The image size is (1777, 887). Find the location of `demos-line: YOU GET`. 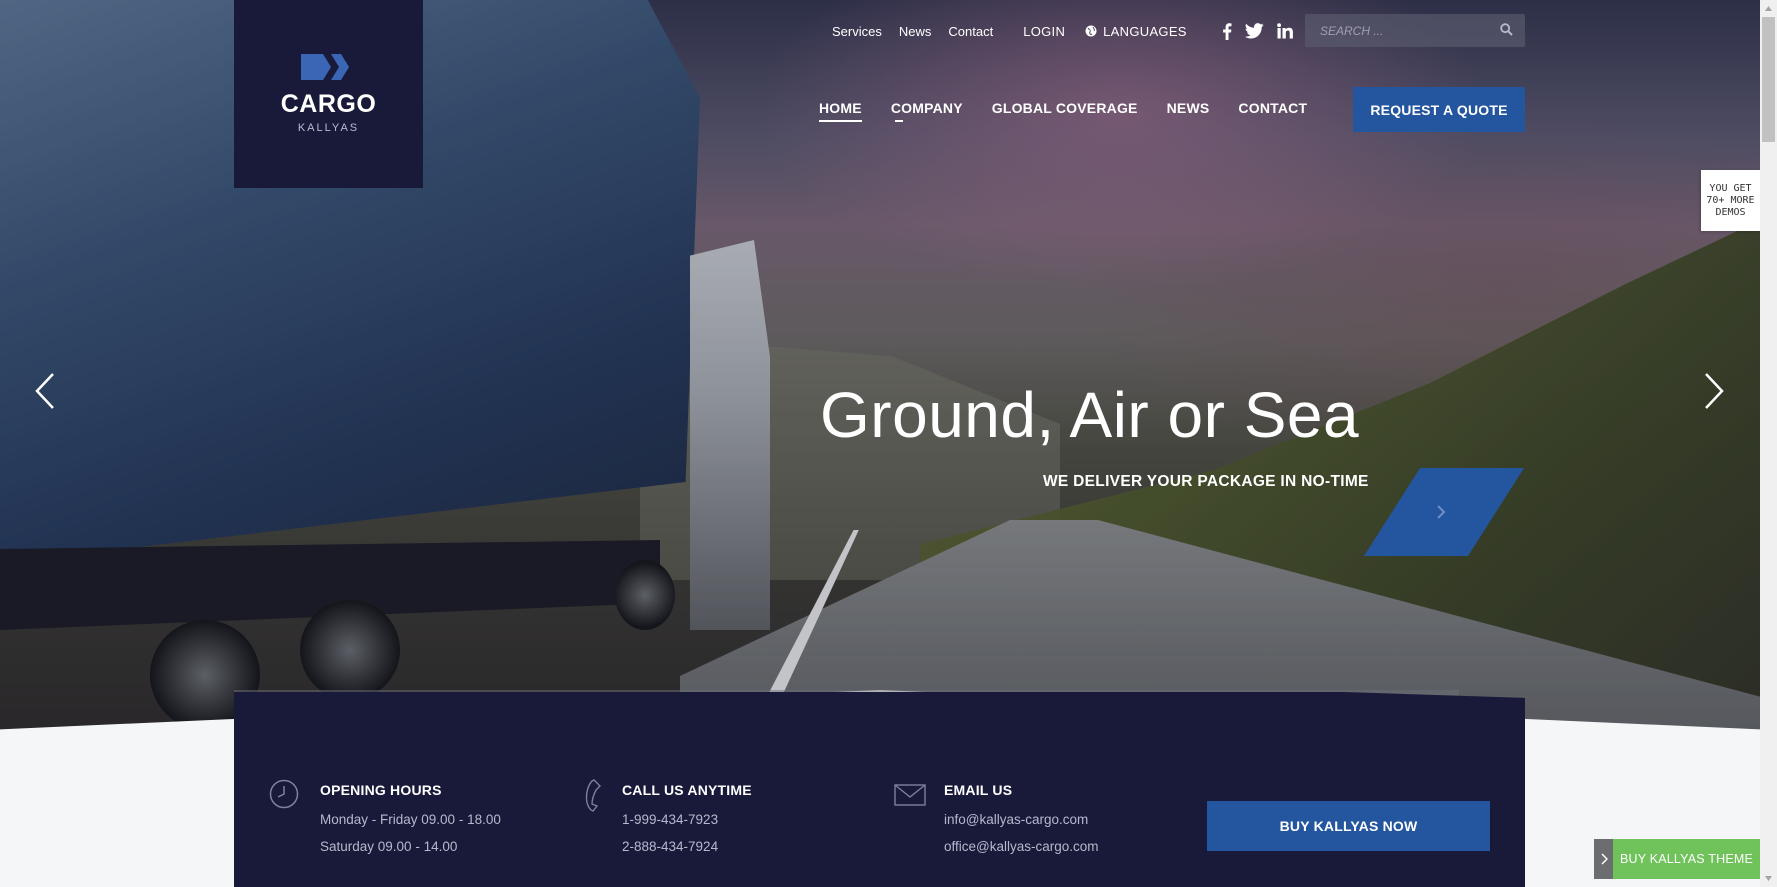

demos-line: YOU GET is located at coordinates (1730, 188).